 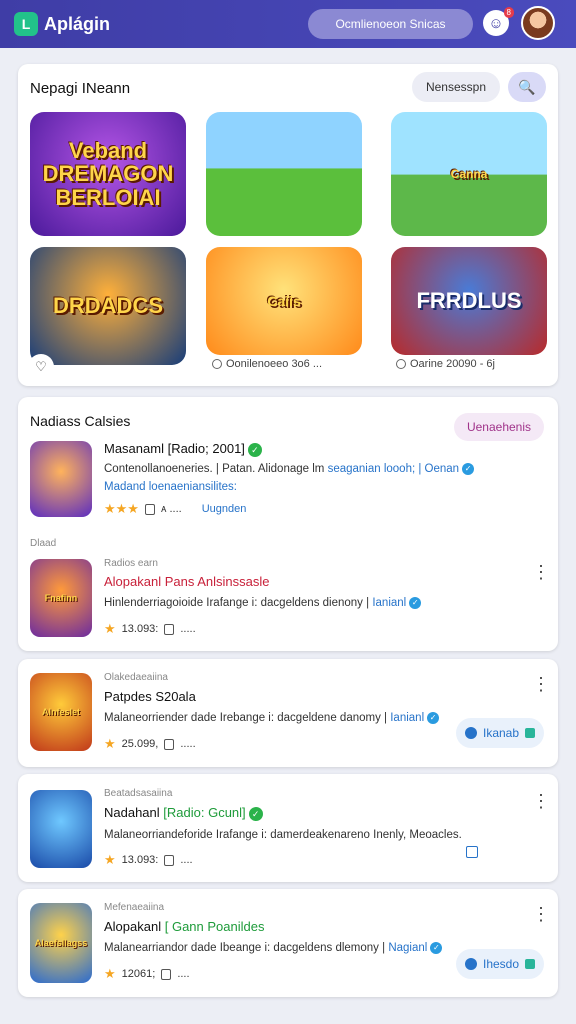 What do you see at coordinates (472, 852) in the screenshot?
I see `bookmark-icon` at bounding box center [472, 852].